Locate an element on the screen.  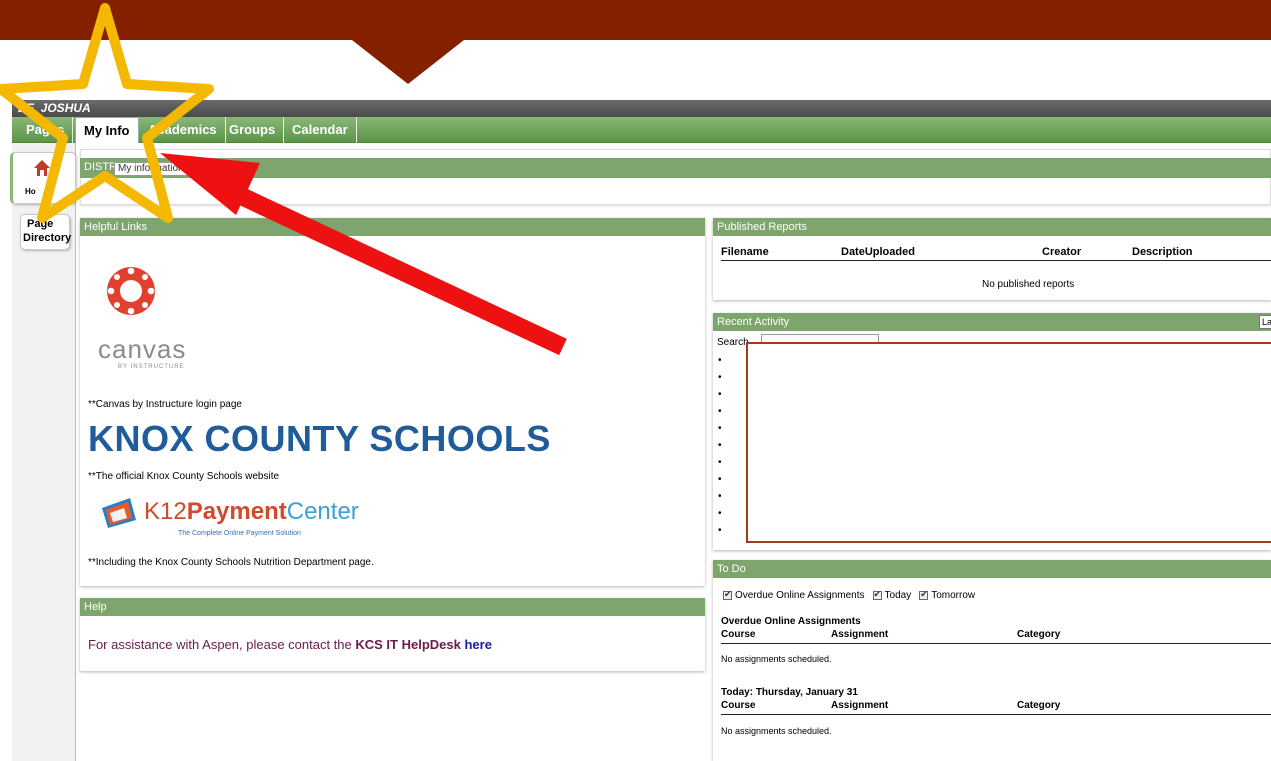
overdue-checkbox-label: Overdue Online Assignments is located at coordinates (800, 595).